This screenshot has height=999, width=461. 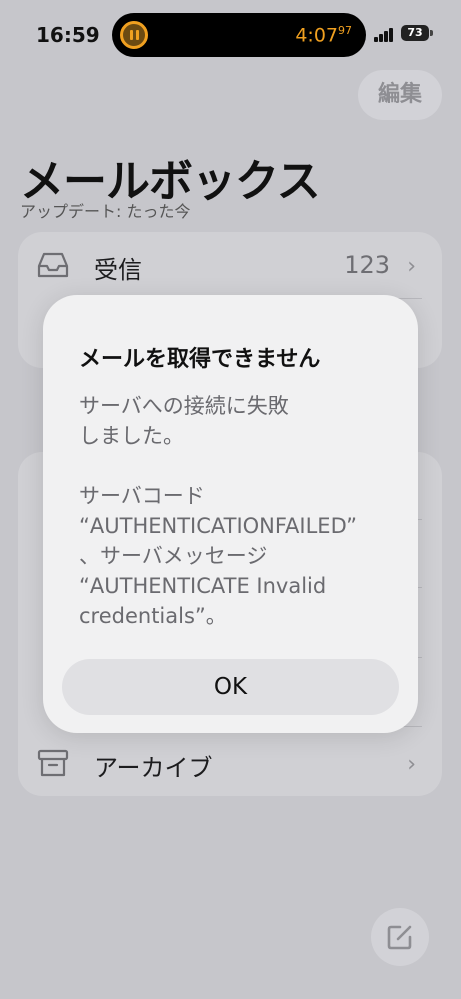 What do you see at coordinates (239, 35) in the screenshot?
I see `dynamic-island: 4:0797` at bounding box center [239, 35].